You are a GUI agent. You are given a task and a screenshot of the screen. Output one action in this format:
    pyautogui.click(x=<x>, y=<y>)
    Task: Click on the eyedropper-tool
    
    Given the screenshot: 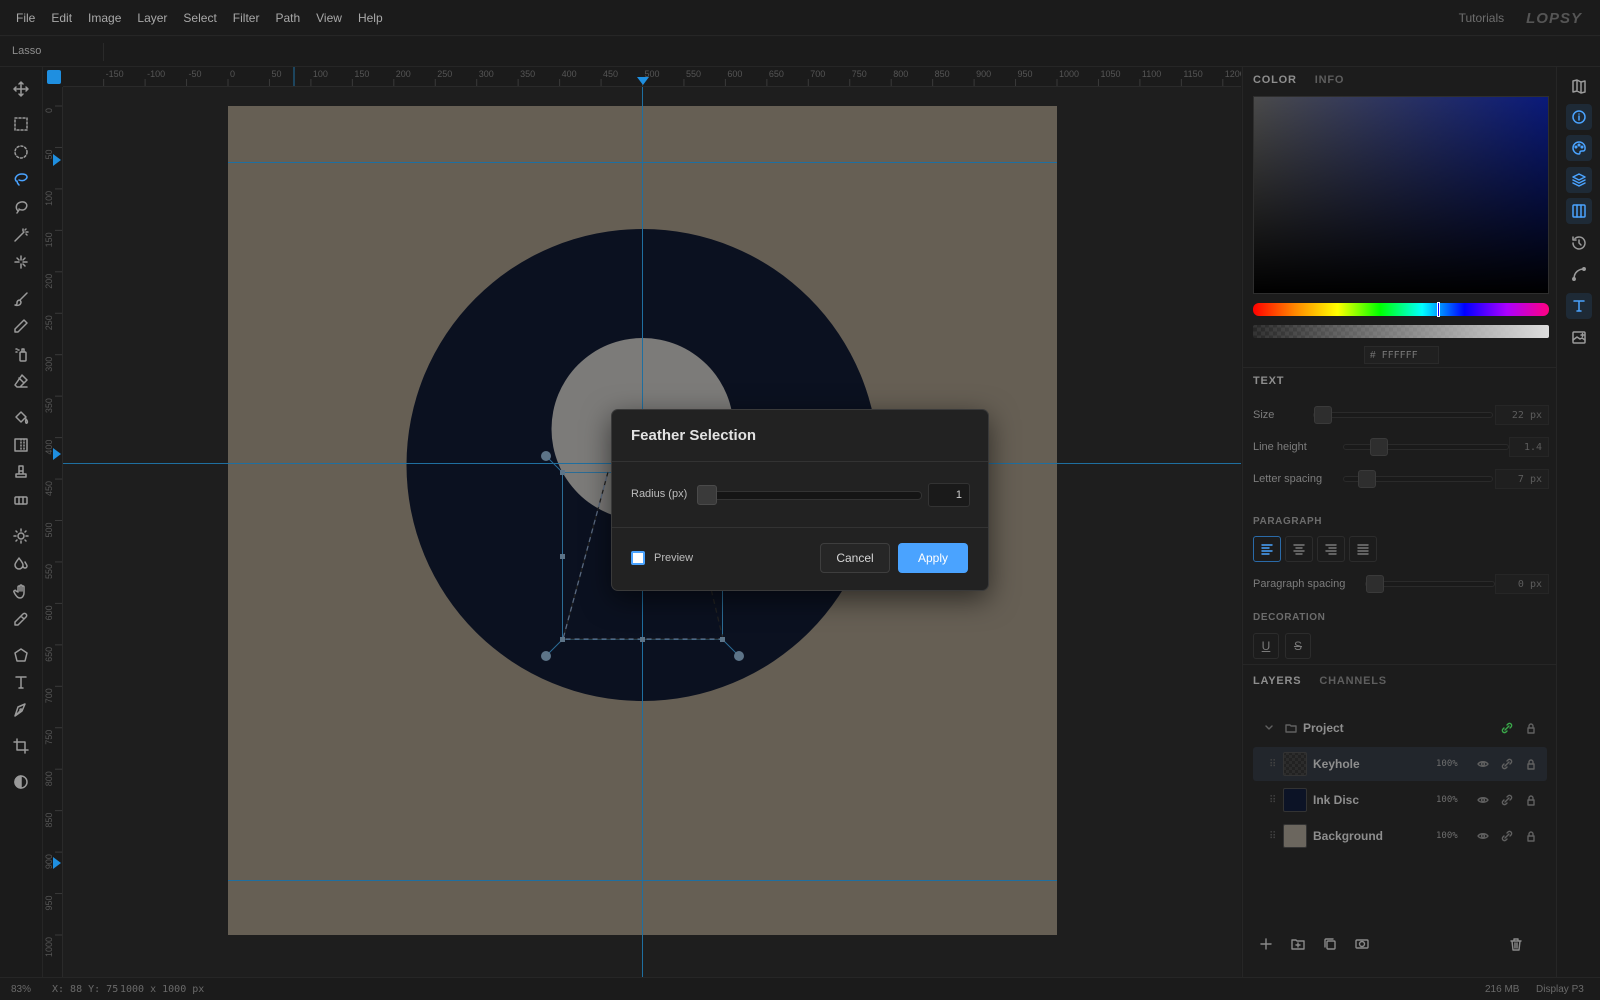 What is the action you would take?
    pyautogui.click(x=21, y=619)
    